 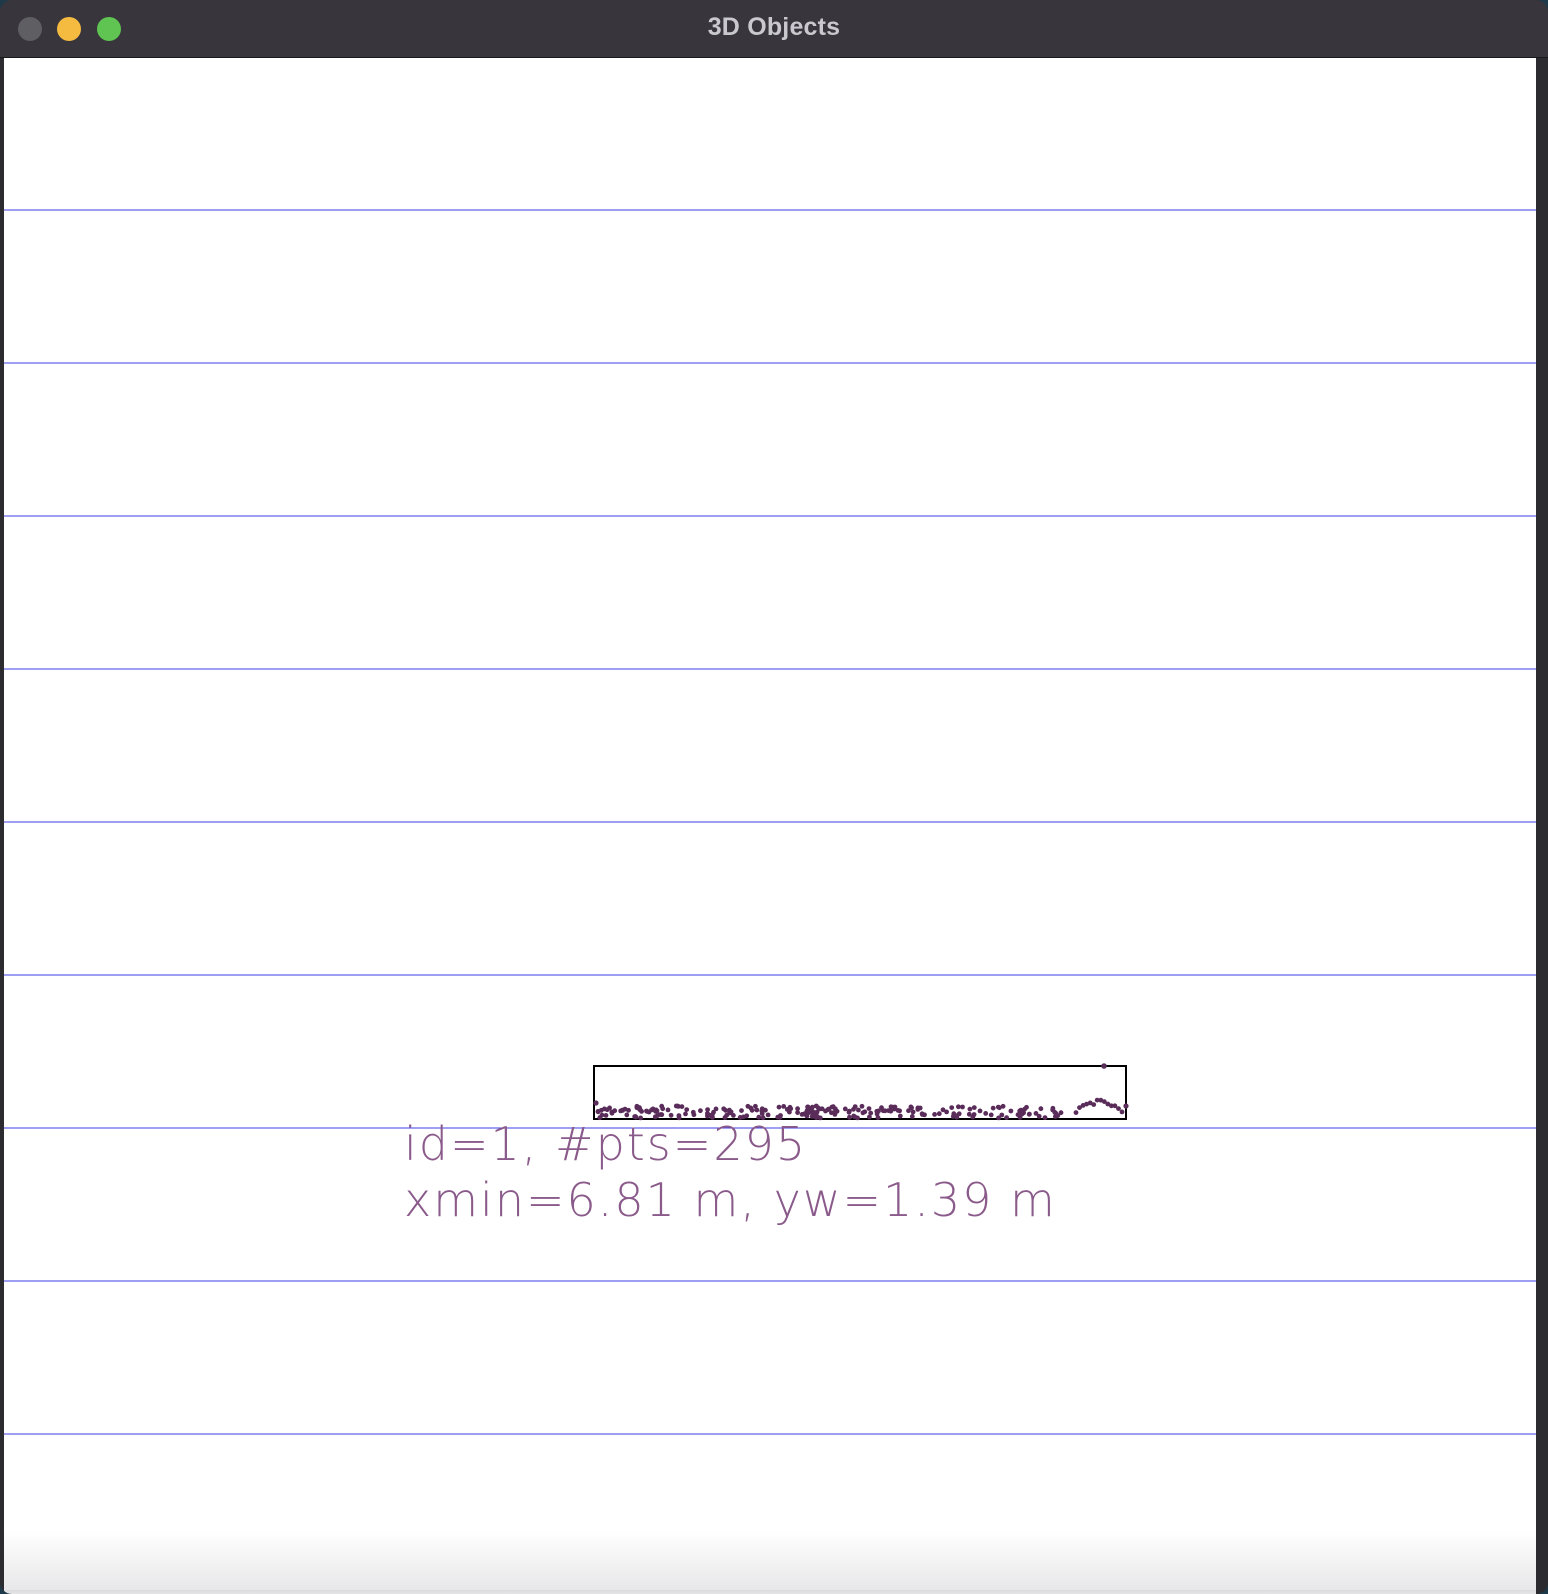 What do you see at coordinates (605, 1144) in the screenshot?
I see `object-label-id-points: id=1, #pts=295` at bounding box center [605, 1144].